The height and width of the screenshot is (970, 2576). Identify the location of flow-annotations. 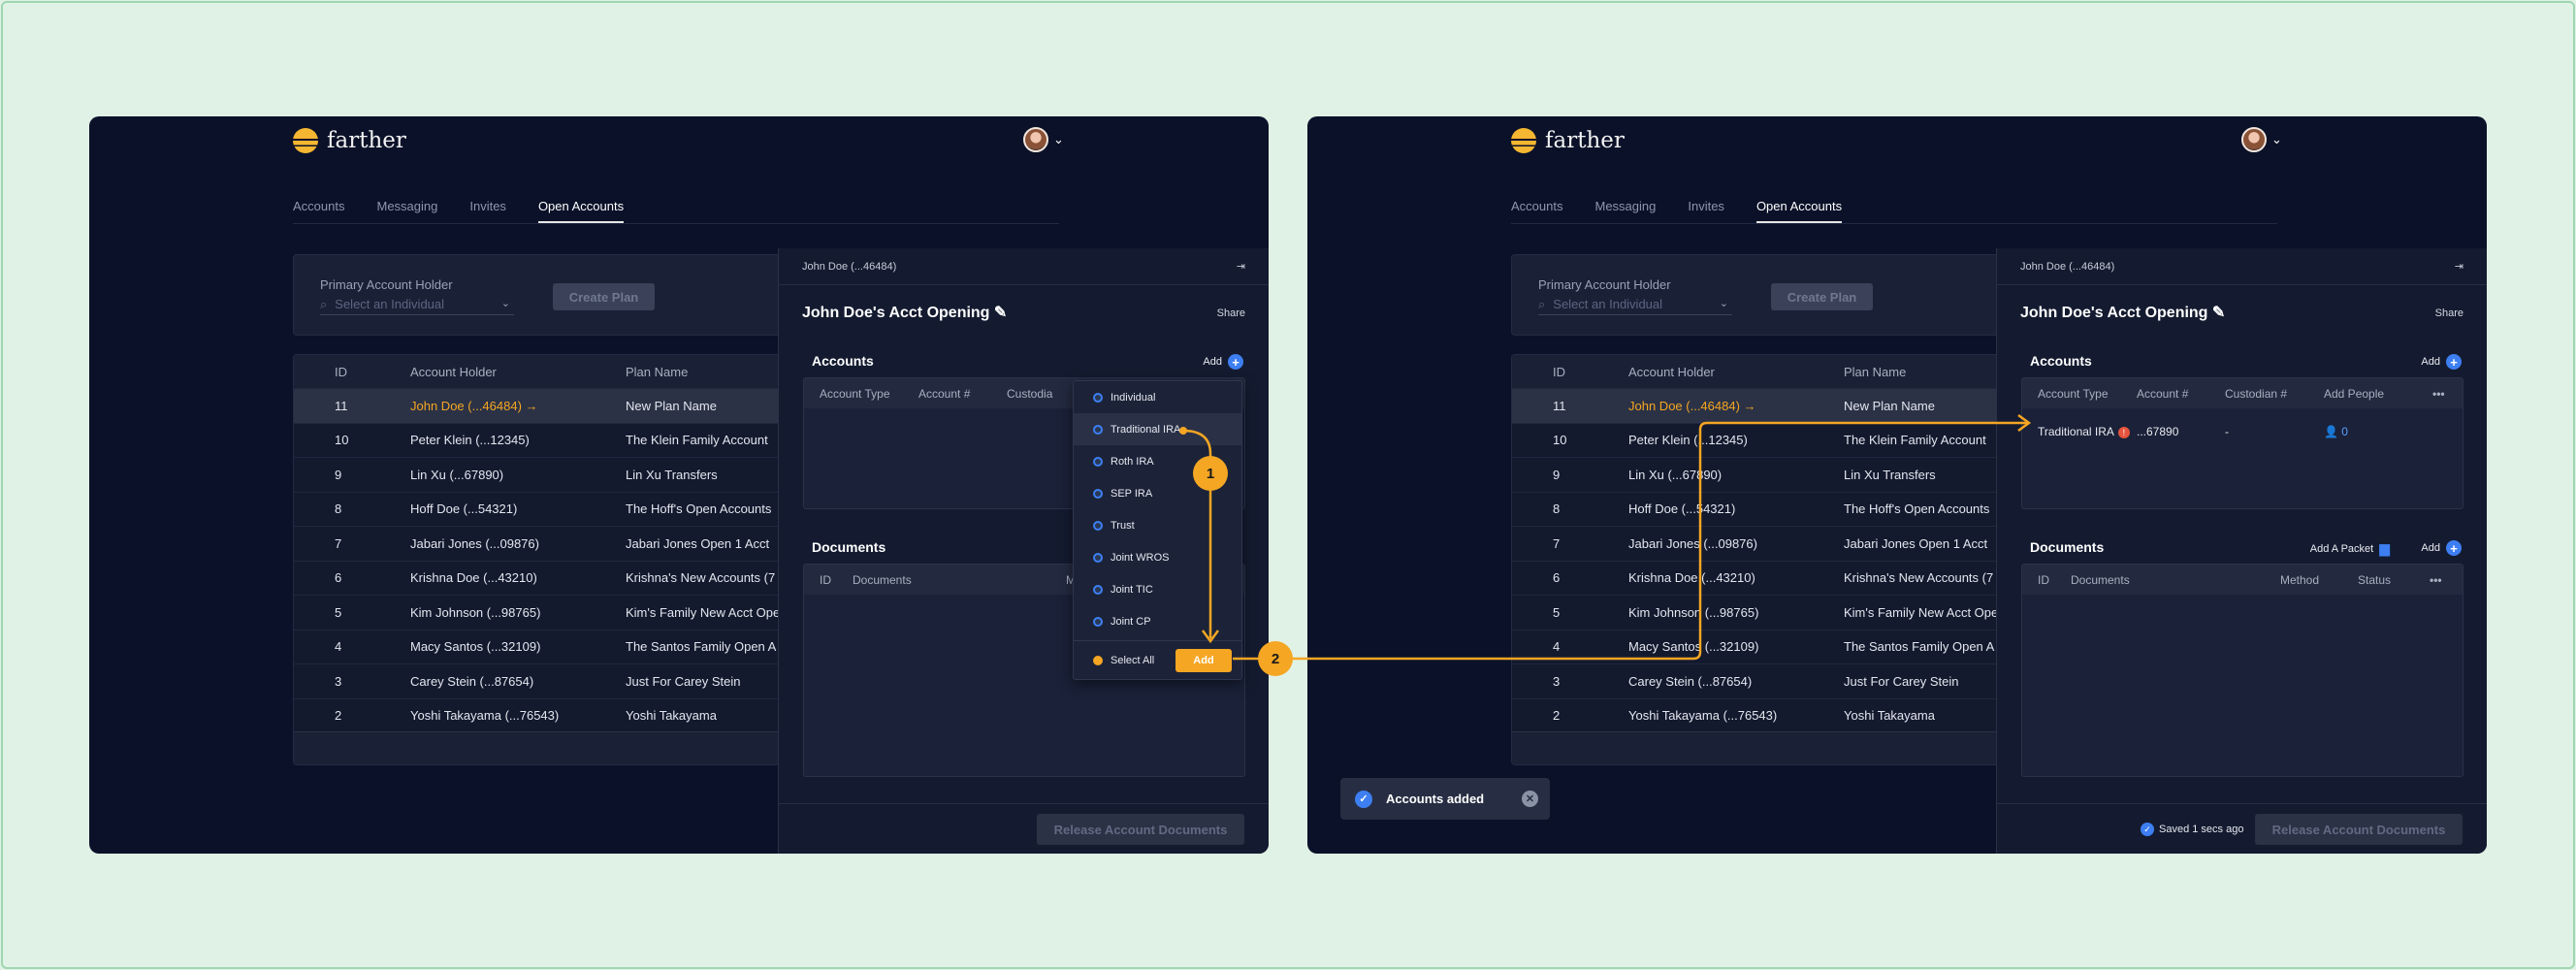
(1605, 537).